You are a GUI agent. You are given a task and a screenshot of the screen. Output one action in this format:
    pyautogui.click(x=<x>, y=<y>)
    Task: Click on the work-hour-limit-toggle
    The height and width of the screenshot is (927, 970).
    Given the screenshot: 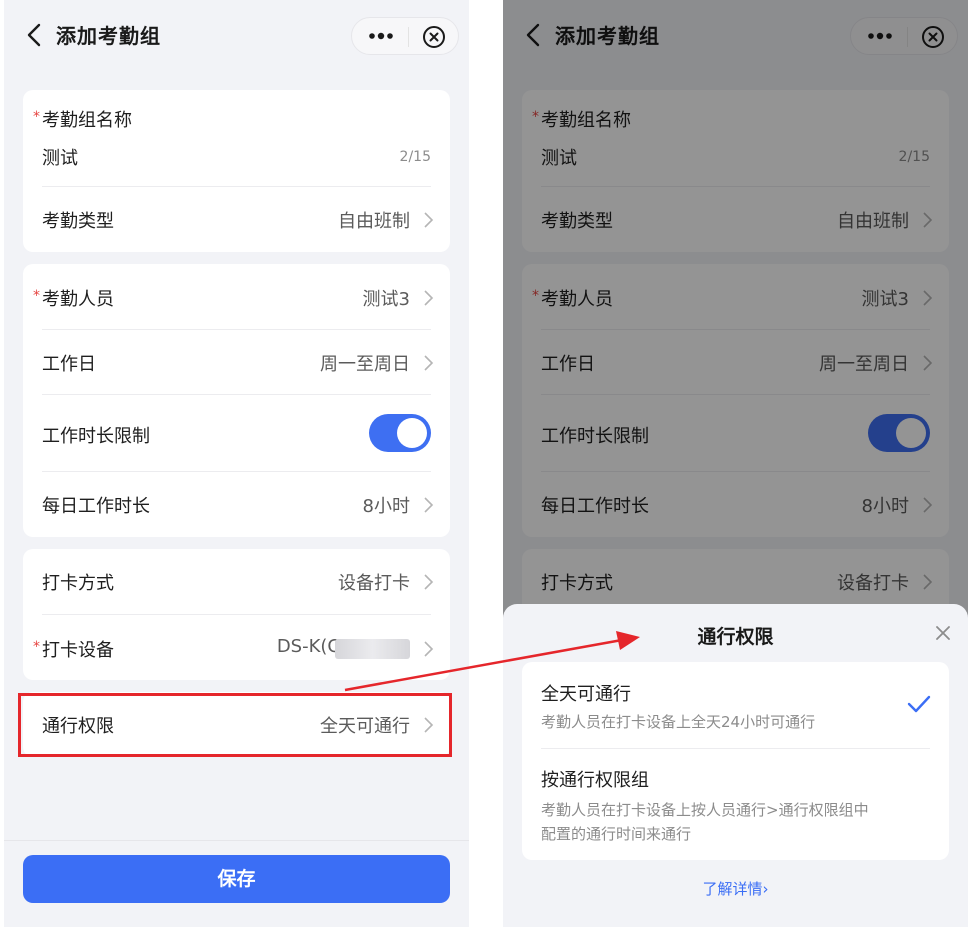 What is the action you would take?
    pyautogui.click(x=400, y=433)
    